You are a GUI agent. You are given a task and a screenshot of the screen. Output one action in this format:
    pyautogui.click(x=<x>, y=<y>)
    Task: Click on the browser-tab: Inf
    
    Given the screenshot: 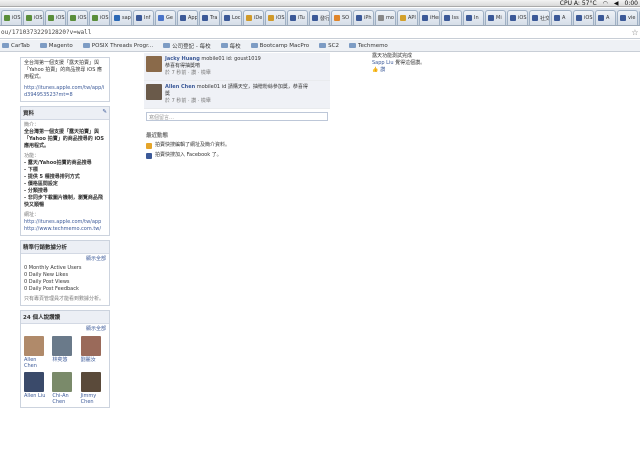 What is the action you would take?
    pyautogui.click(x=143, y=17)
    